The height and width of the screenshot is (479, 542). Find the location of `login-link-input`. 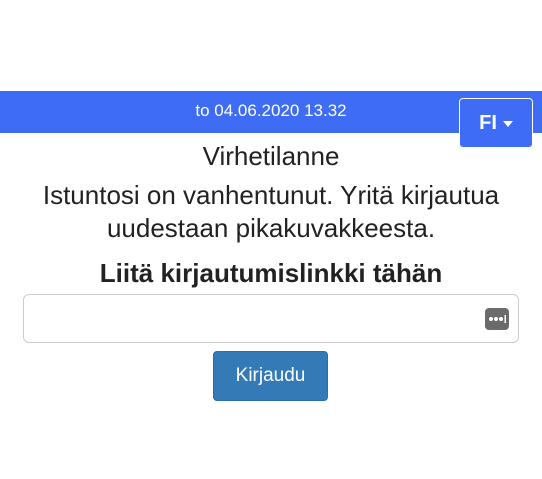

login-link-input is located at coordinates (254, 319).